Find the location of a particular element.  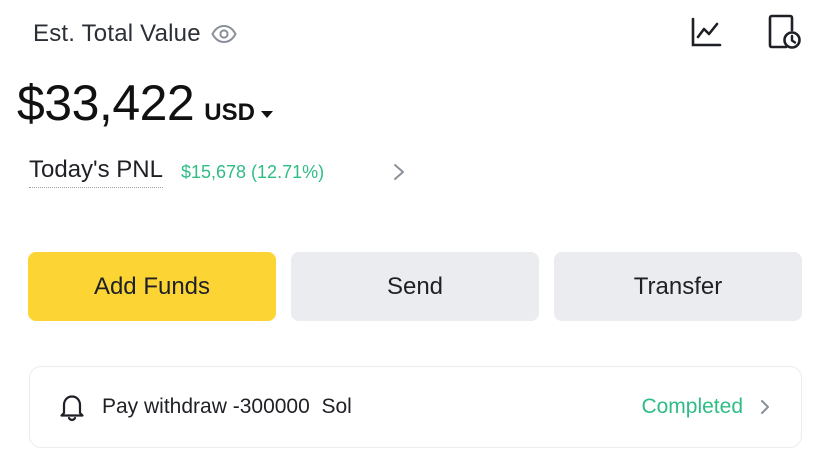

currency-selector: USD is located at coordinates (238, 113).